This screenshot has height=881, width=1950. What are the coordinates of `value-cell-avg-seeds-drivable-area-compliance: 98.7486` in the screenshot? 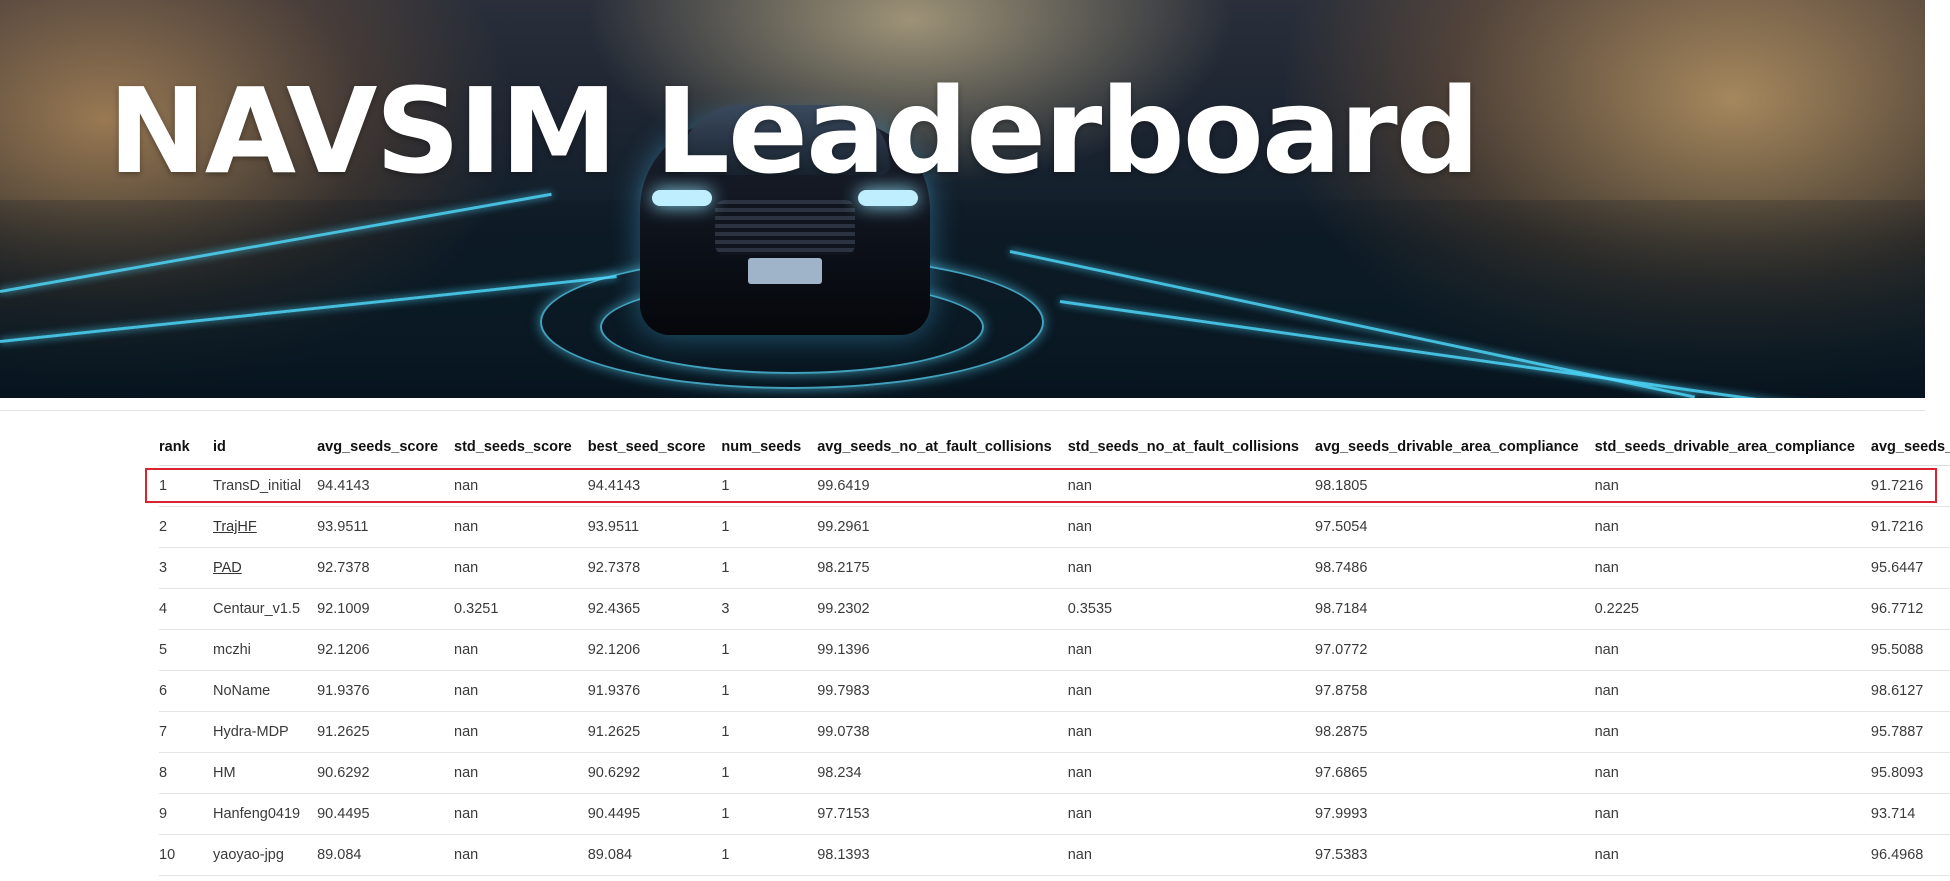 It's located at (1455, 568).